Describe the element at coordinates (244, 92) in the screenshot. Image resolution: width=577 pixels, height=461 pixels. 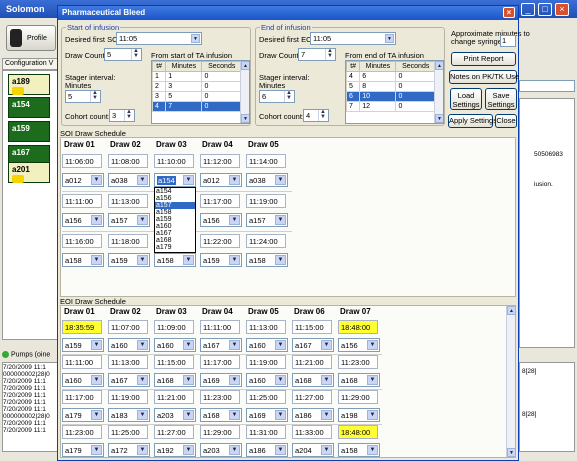
I see `table-scrollbar: ▲ ▼` at that location.